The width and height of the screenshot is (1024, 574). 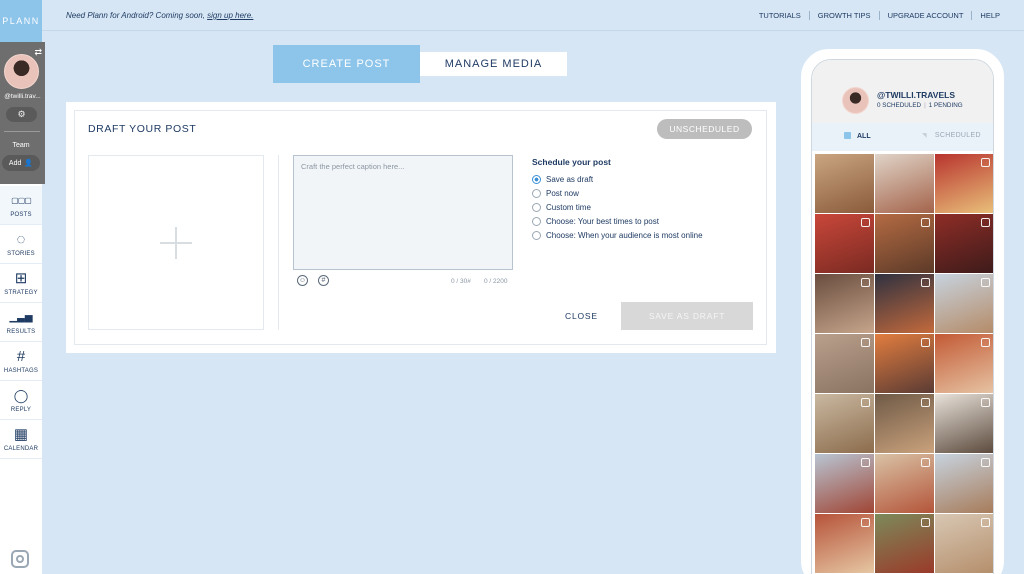 I want to click on option-label: Custom time, so click(x=568, y=207).